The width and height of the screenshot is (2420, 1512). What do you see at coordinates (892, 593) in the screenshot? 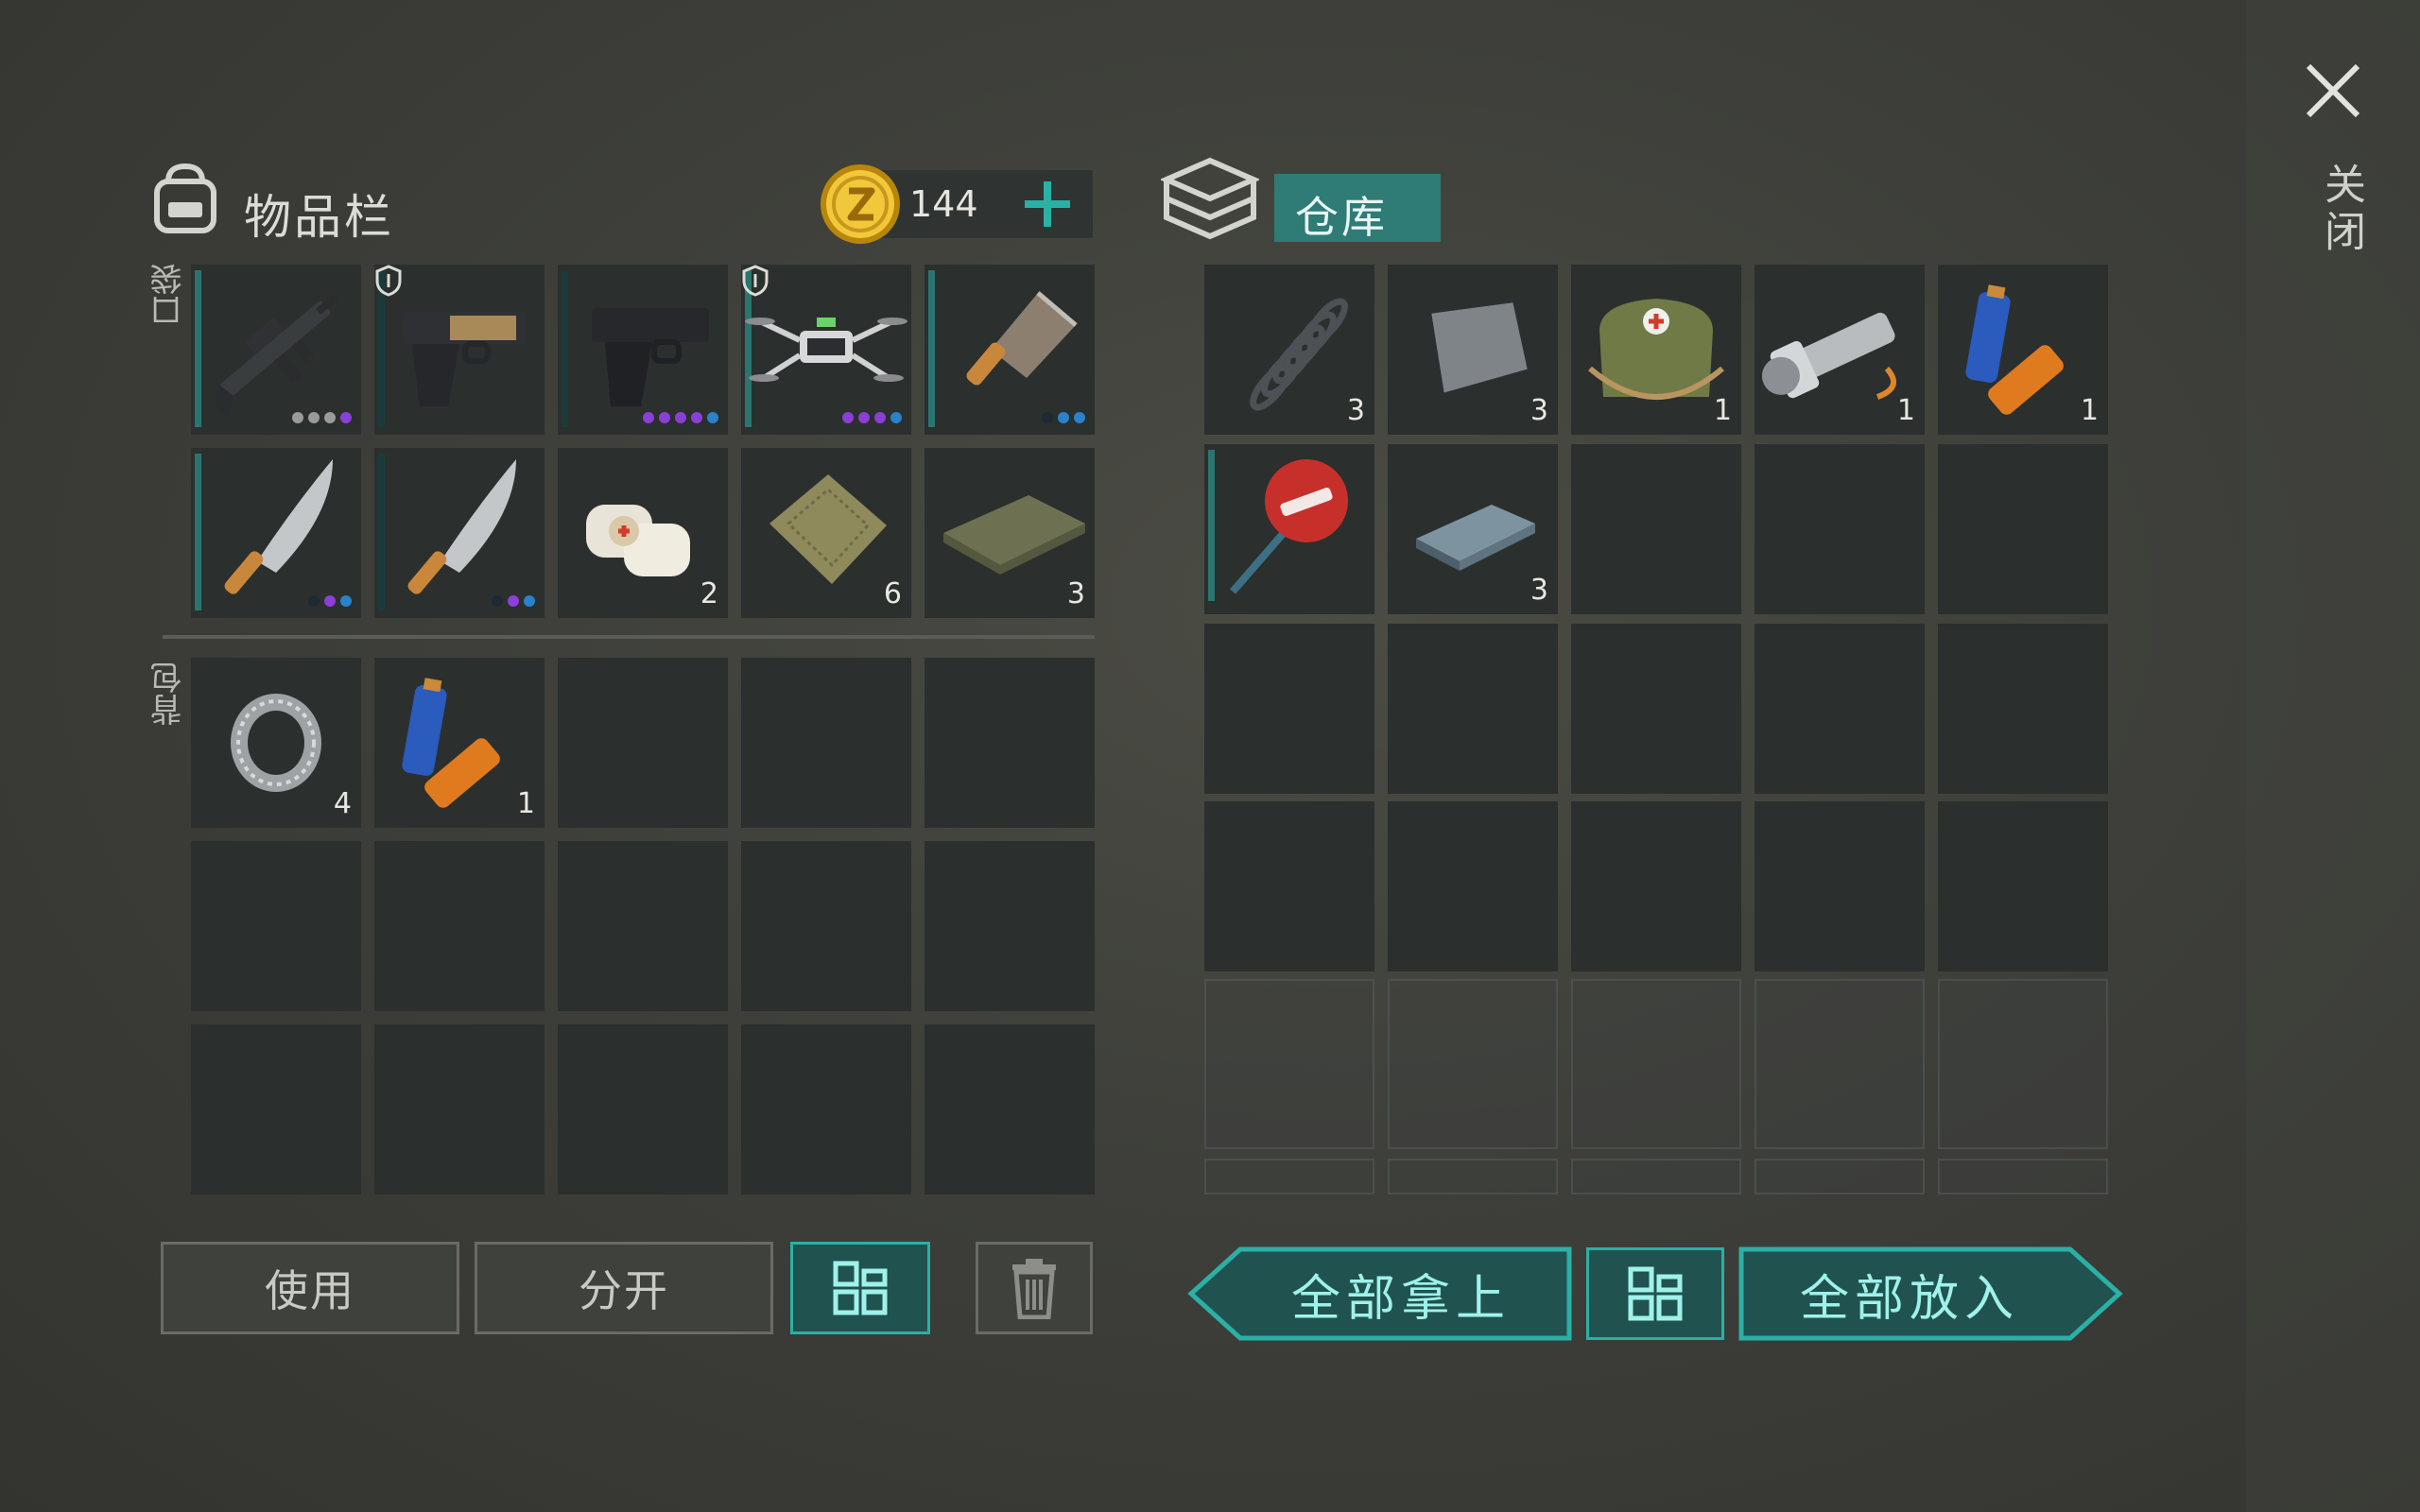
I see `item-count: 6` at bounding box center [892, 593].